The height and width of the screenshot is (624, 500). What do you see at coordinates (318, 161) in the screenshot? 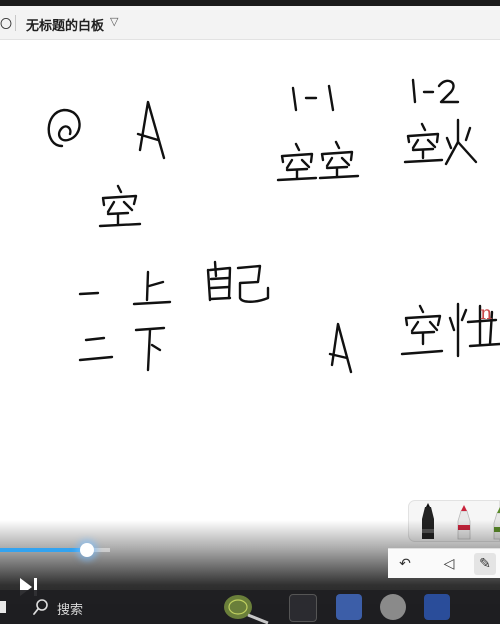
I see `ink-chars-kongkong` at bounding box center [318, 161].